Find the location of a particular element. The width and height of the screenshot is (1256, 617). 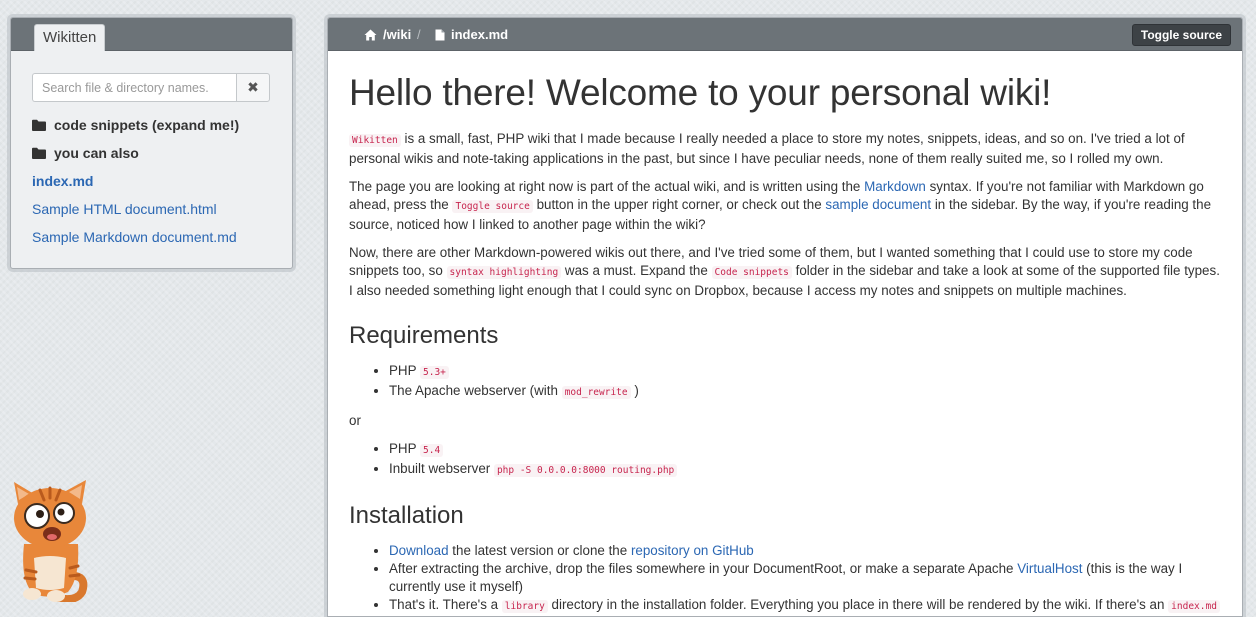

inline-code: Wikitten is located at coordinates (375, 140).